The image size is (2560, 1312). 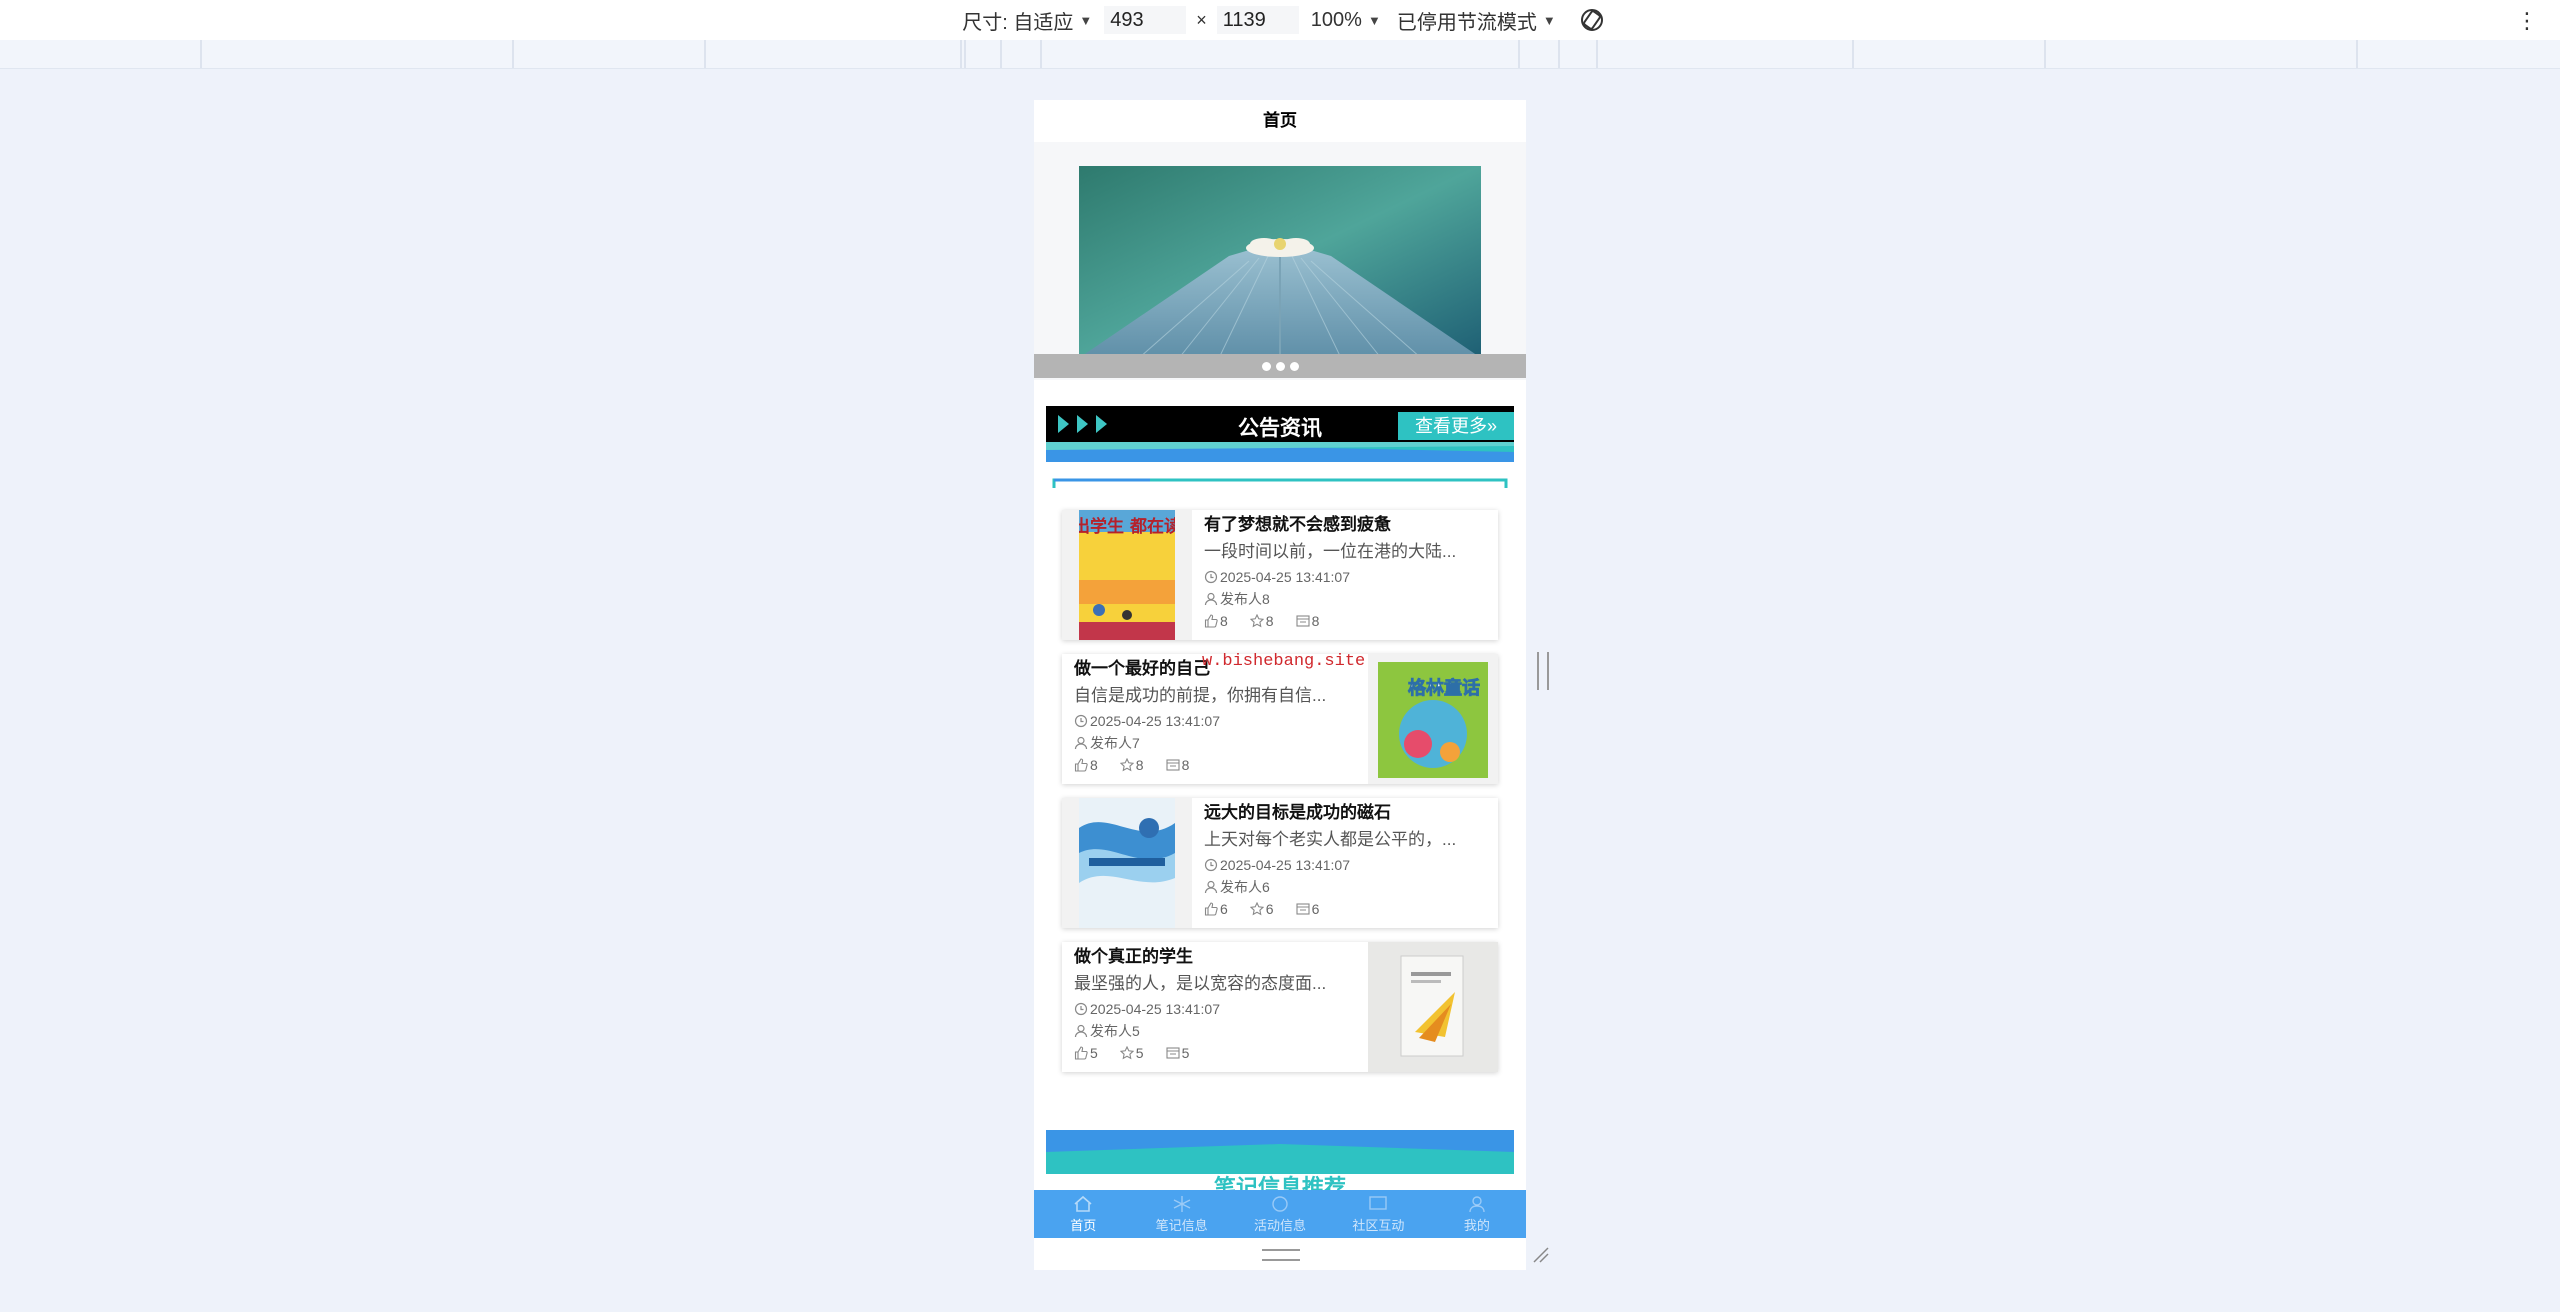 I want to click on resize-handle-right, so click(x=1543, y=671).